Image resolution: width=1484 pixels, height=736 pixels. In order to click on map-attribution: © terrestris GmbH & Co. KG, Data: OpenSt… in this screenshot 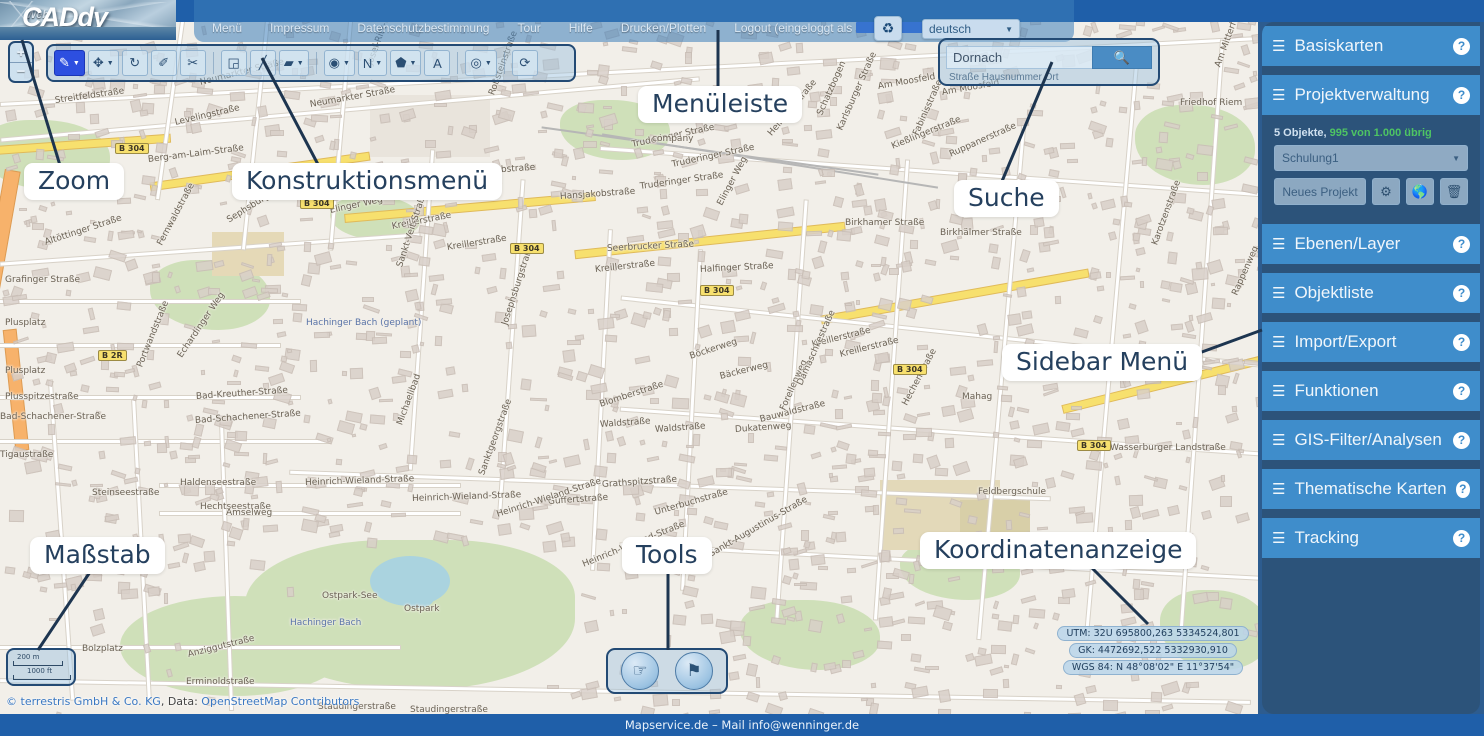, I will do `click(182, 701)`.